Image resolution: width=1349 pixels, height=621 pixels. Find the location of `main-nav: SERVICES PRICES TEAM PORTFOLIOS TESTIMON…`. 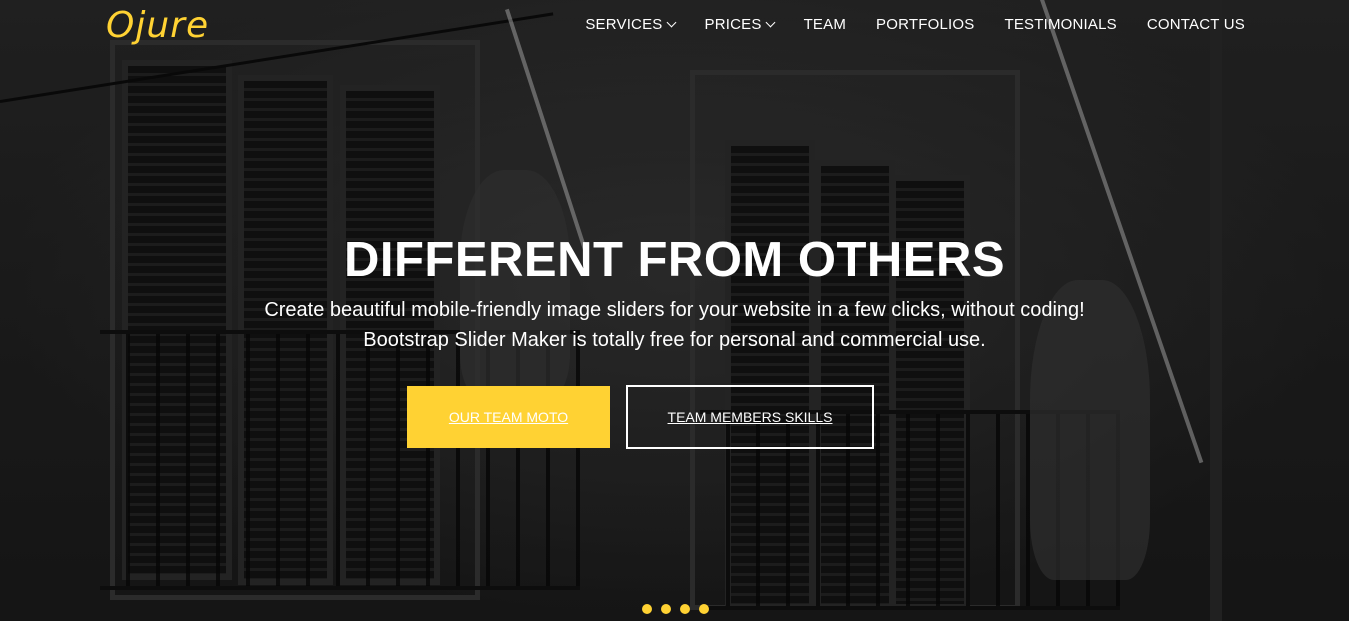

main-nav: SERVICES PRICES TEAM PORTFOLIOS TESTIMON… is located at coordinates (915, 24).